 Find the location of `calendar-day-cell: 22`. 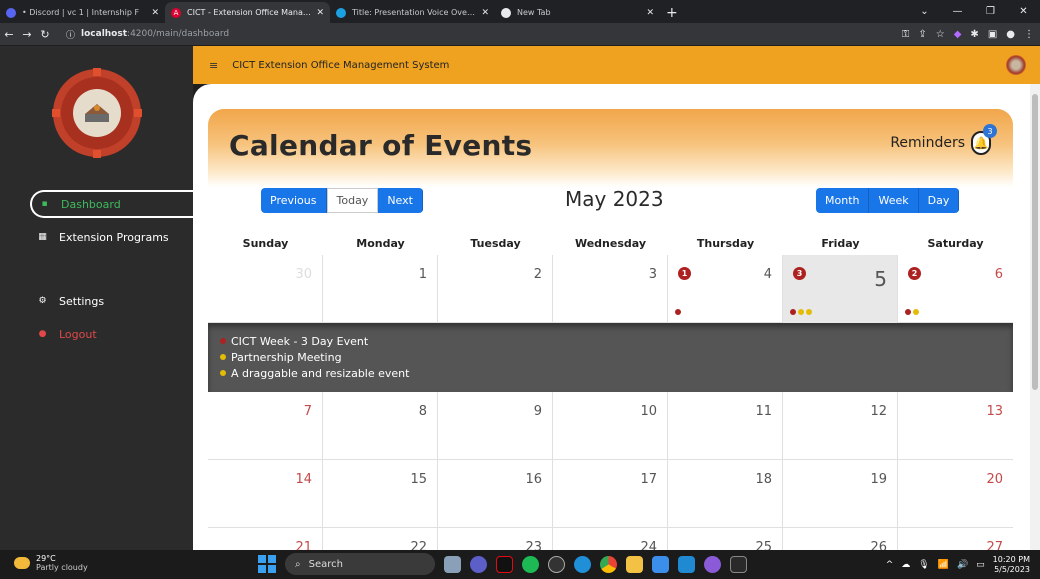

calendar-day-cell: 22 is located at coordinates (380, 539).